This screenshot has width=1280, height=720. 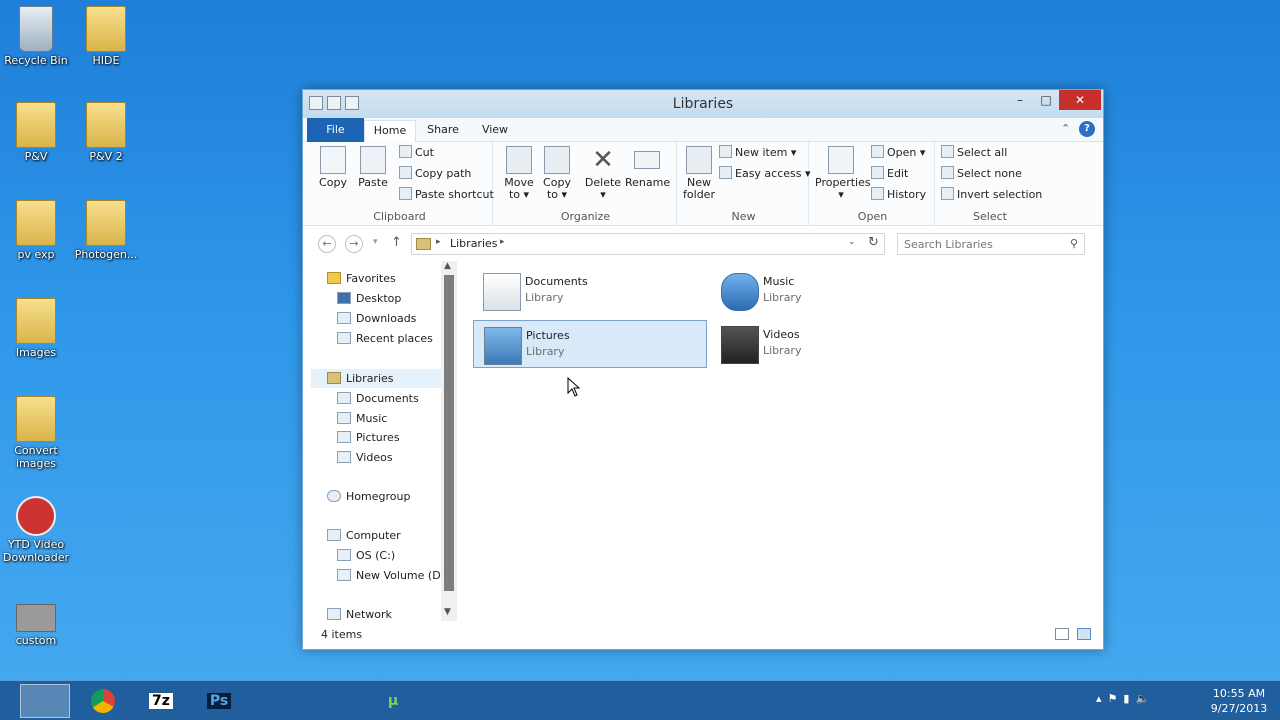 What do you see at coordinates (828, 291) in the screenshot?
I see `library-tile-music: Music Library` at bounding box center [828, 291].